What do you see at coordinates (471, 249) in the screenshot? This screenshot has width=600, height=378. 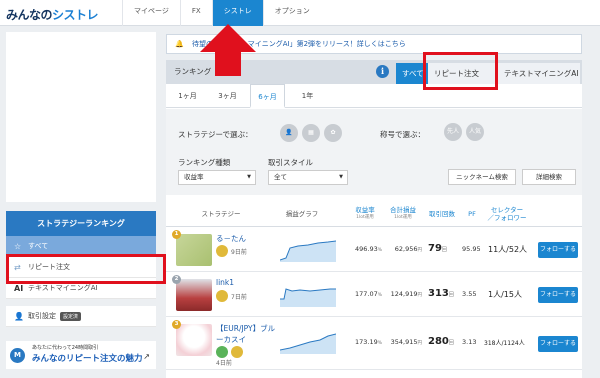 I see `pf-value: 95.95` at bounding box center [471, 249].